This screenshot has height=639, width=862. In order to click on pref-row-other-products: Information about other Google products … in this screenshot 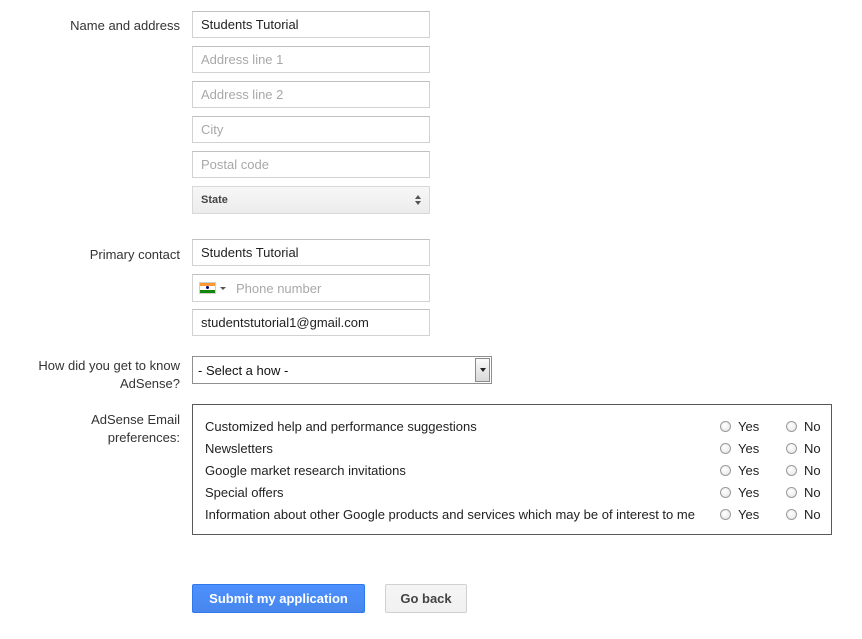, I will do `click(512, 516)`.